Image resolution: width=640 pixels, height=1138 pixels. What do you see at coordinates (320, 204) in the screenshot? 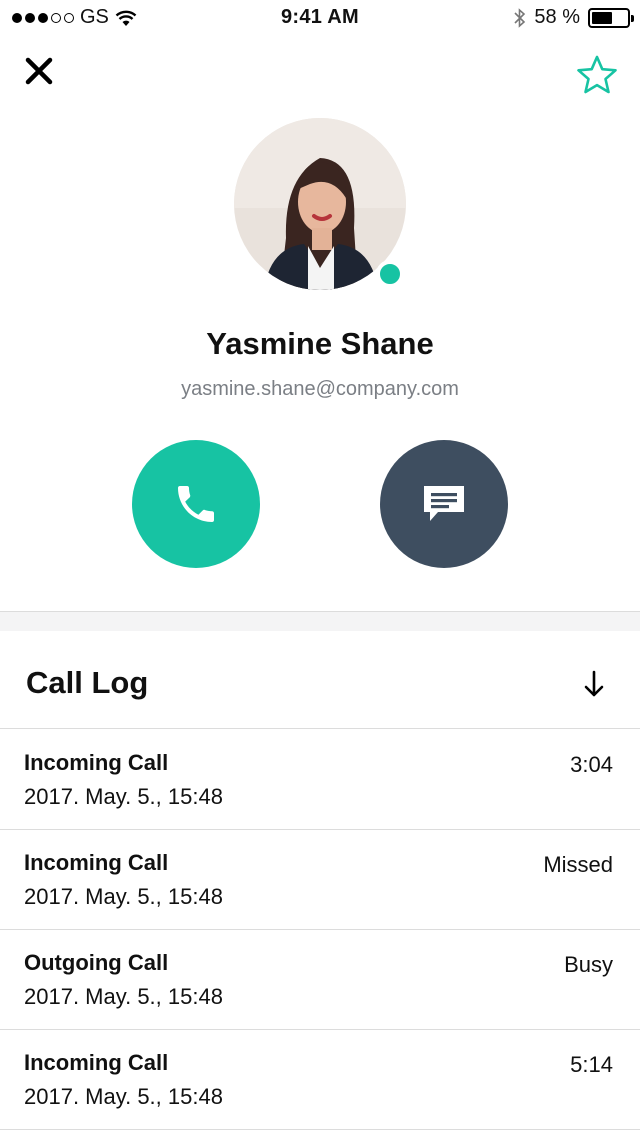
I see `avatar-container` at bounding box center [320, 204].